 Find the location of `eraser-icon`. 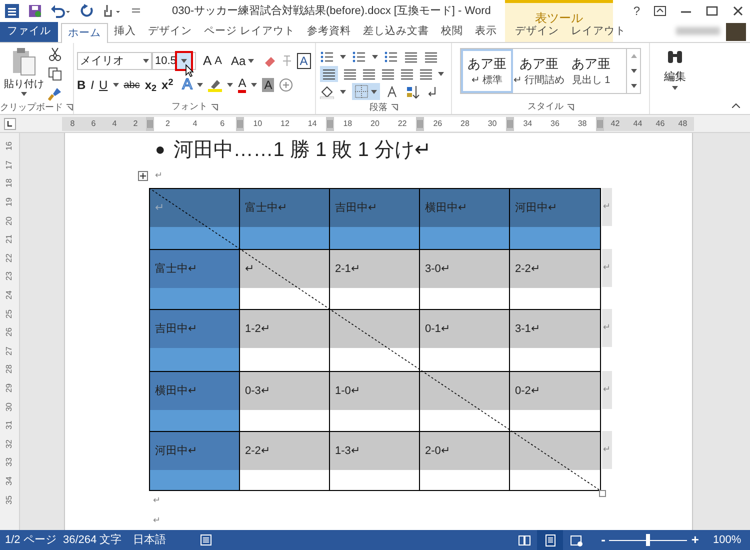

eraser-icon is located at coordinates (269, 61).